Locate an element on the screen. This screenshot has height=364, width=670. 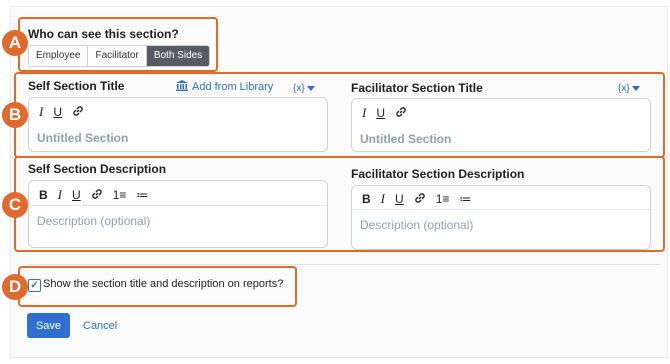
self-description-editor: B I U 1≡ ≔ Description (optional) is located at coordinates (178, 214).